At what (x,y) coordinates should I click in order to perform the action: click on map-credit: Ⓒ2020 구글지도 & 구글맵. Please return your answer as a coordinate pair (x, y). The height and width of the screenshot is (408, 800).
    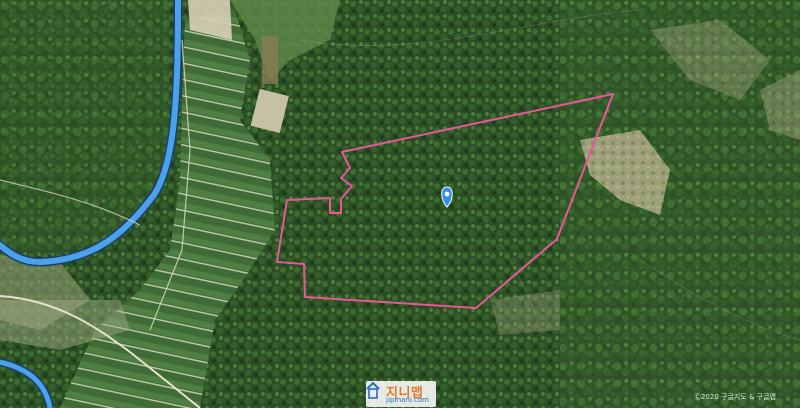
    Looking at the image, I should click on (734, 397).